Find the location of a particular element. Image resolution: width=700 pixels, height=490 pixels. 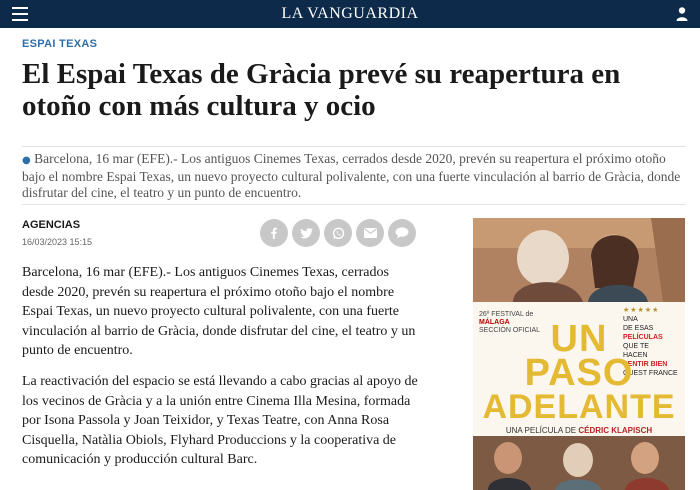

ad-director-credit: UNA PELÍCULA DE CÉDRIC KLAPISCH is located at coordinates (579, 430).